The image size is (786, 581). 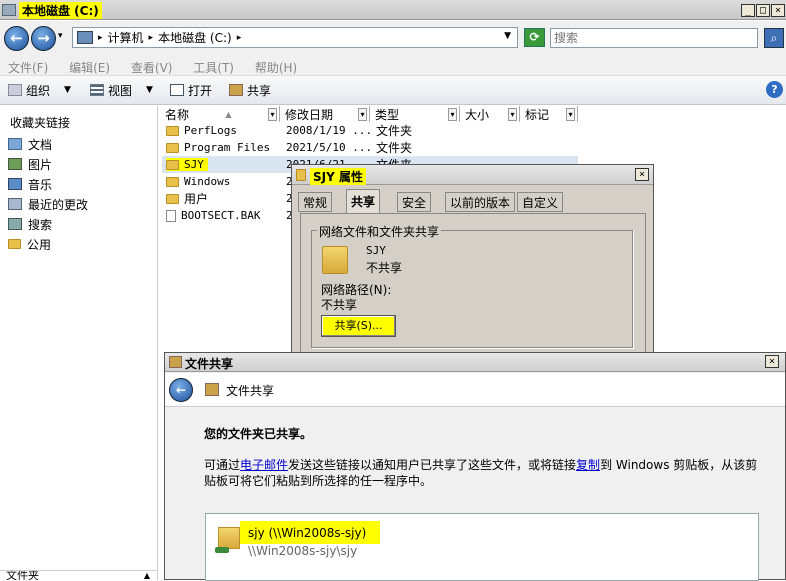 What do you see at coordinates (376, 250) in the screenshot?
I see `shared-folder-name: SJY` at bounding box center [376, 250].